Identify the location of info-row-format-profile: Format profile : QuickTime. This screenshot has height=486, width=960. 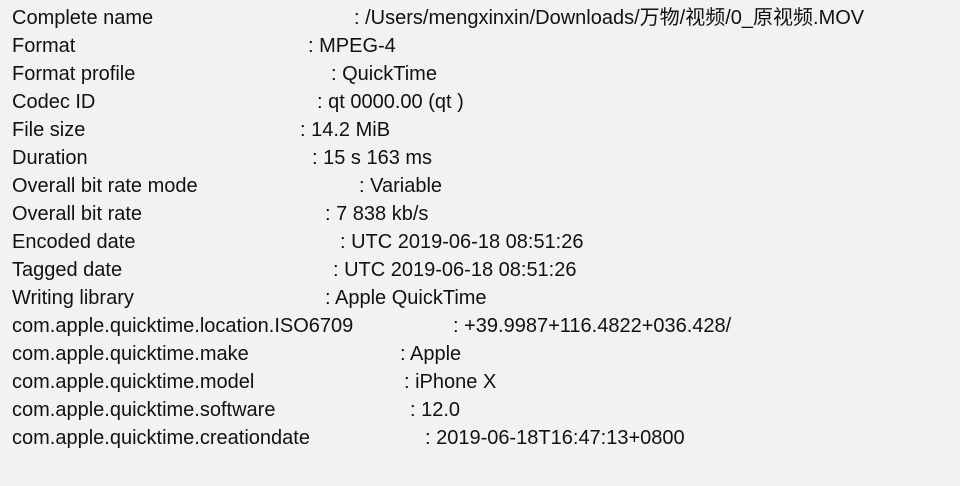
(480, 74).